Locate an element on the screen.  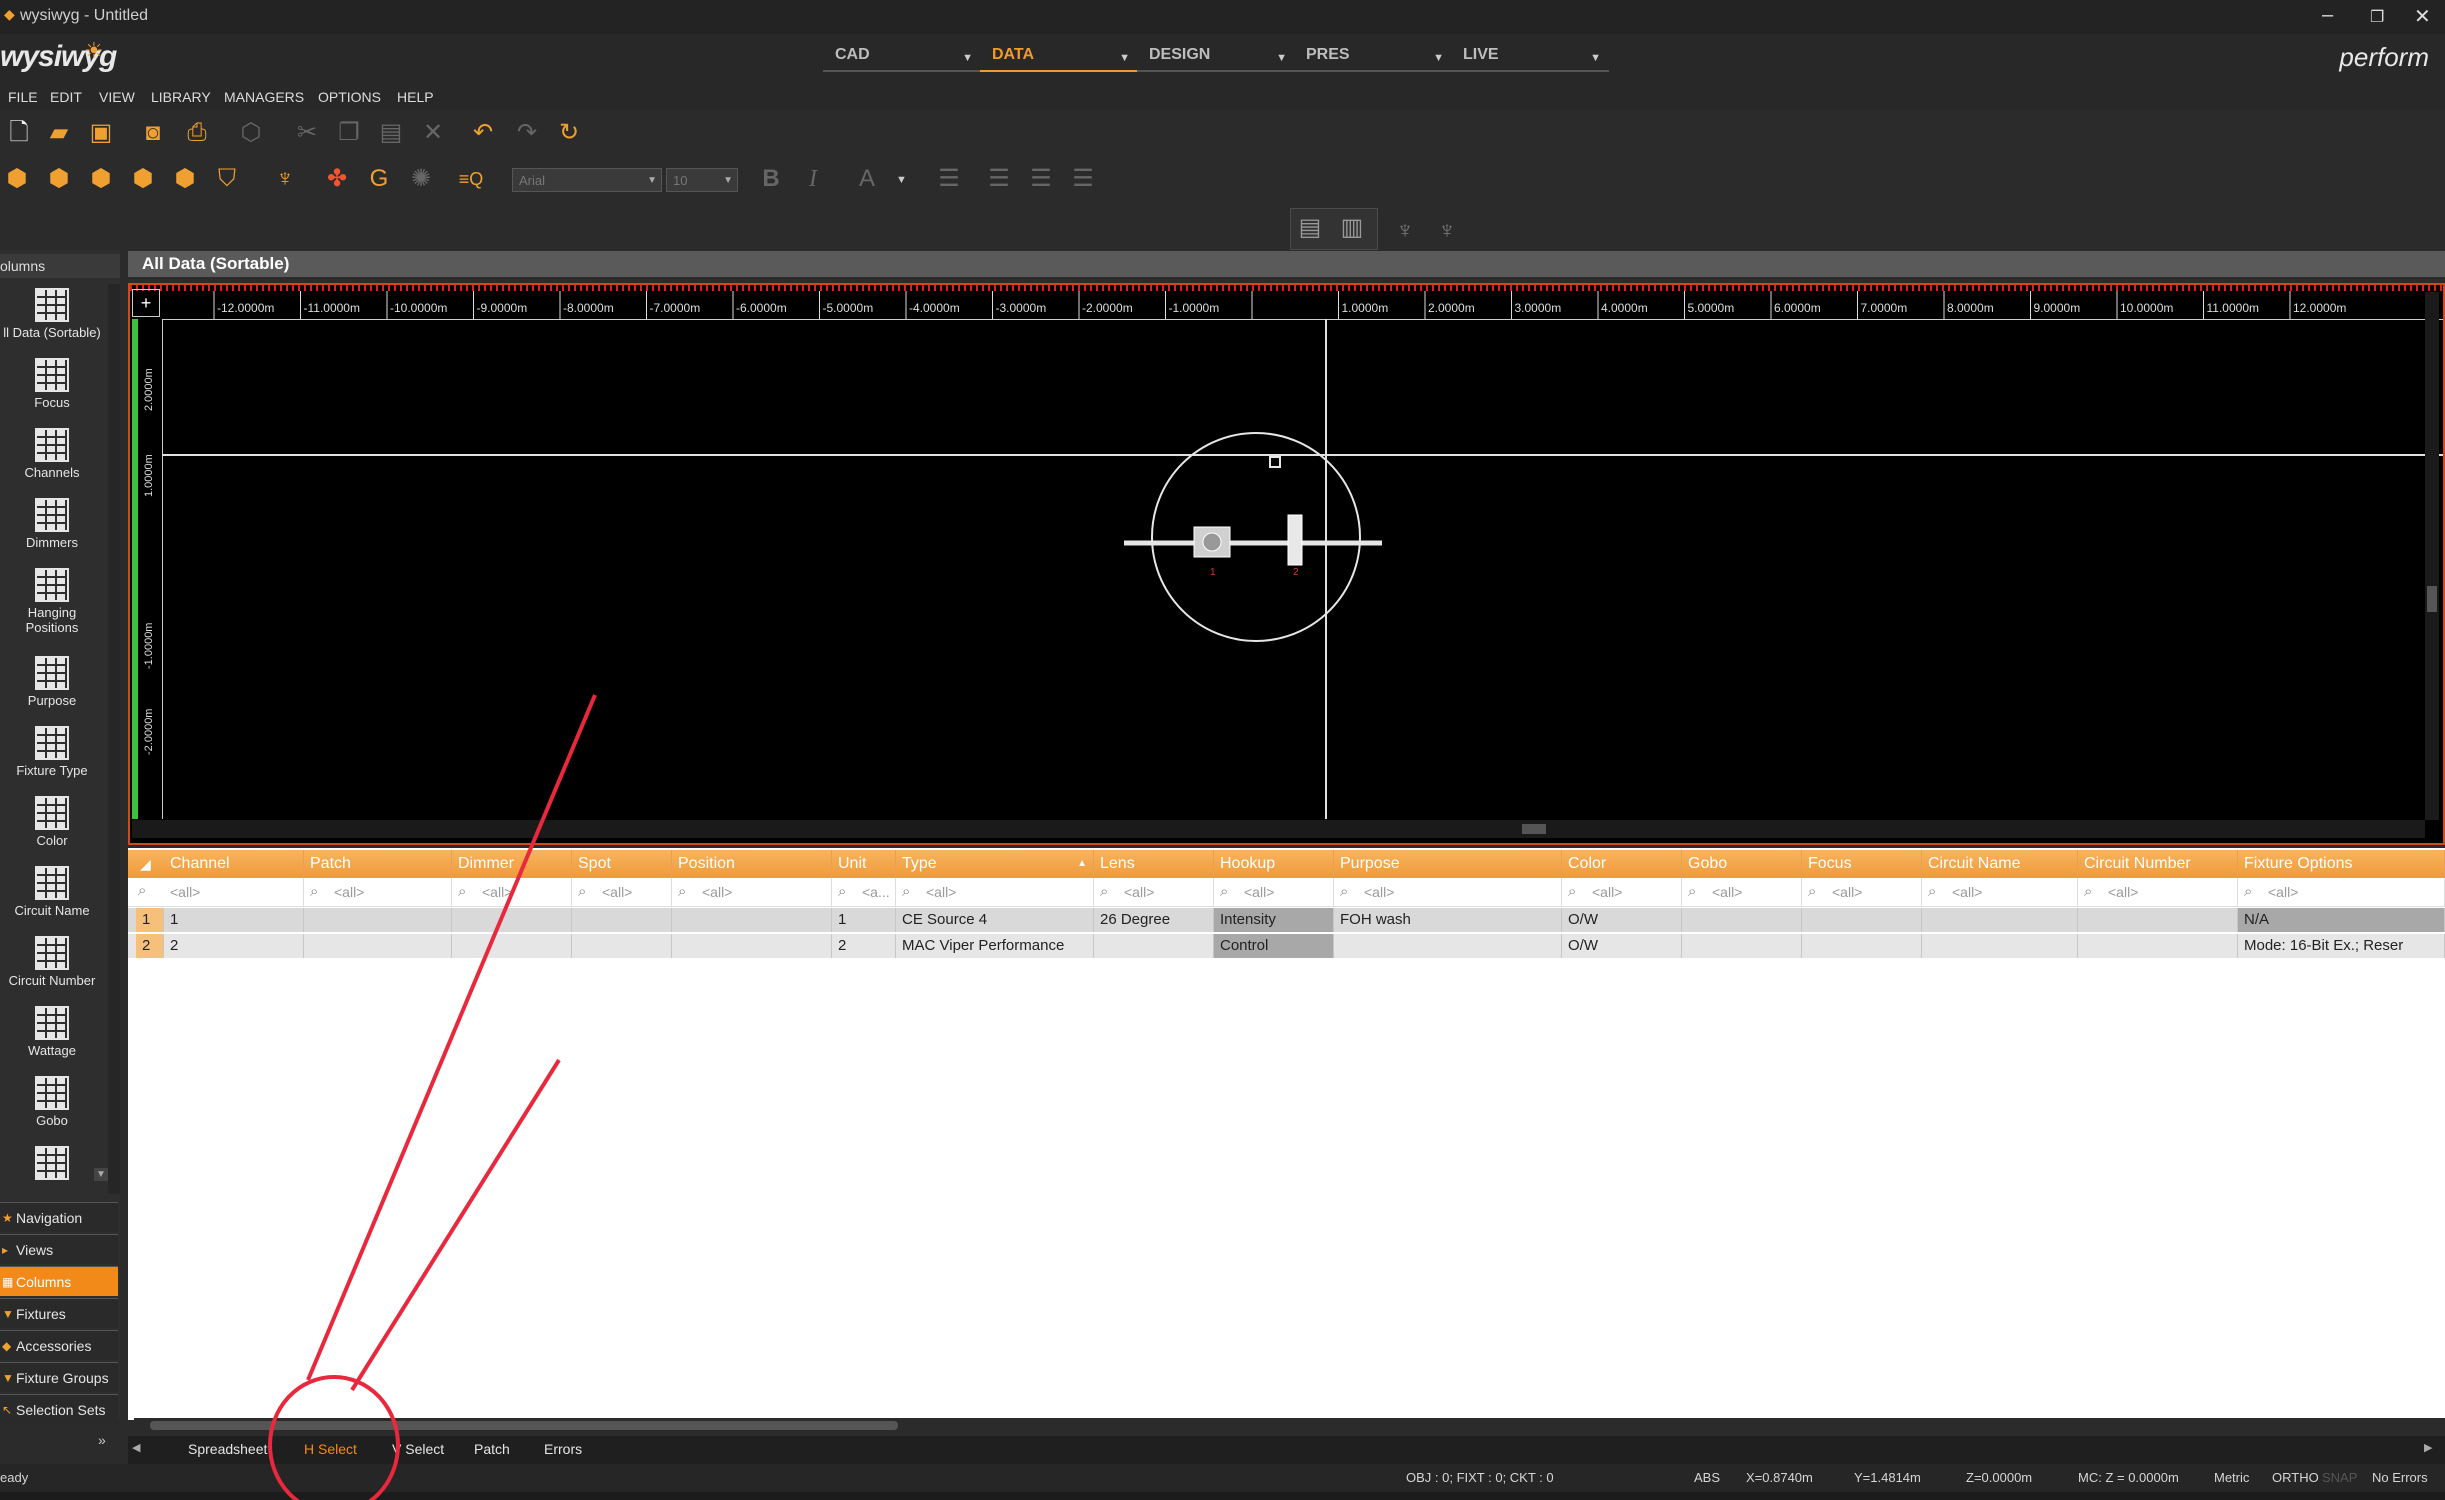
chevron-down-icon: ▼ is located at coordinates (901, 180).